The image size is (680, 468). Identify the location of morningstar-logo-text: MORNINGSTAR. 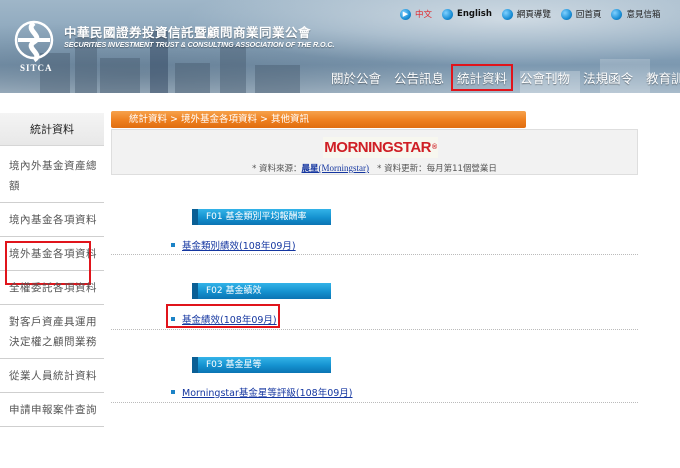
(378, 147).